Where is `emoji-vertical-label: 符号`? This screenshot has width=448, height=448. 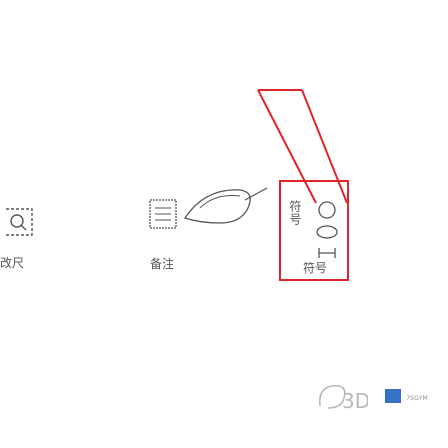
emoji-vertical-label: 符号 is located at coordinates (295, 213).